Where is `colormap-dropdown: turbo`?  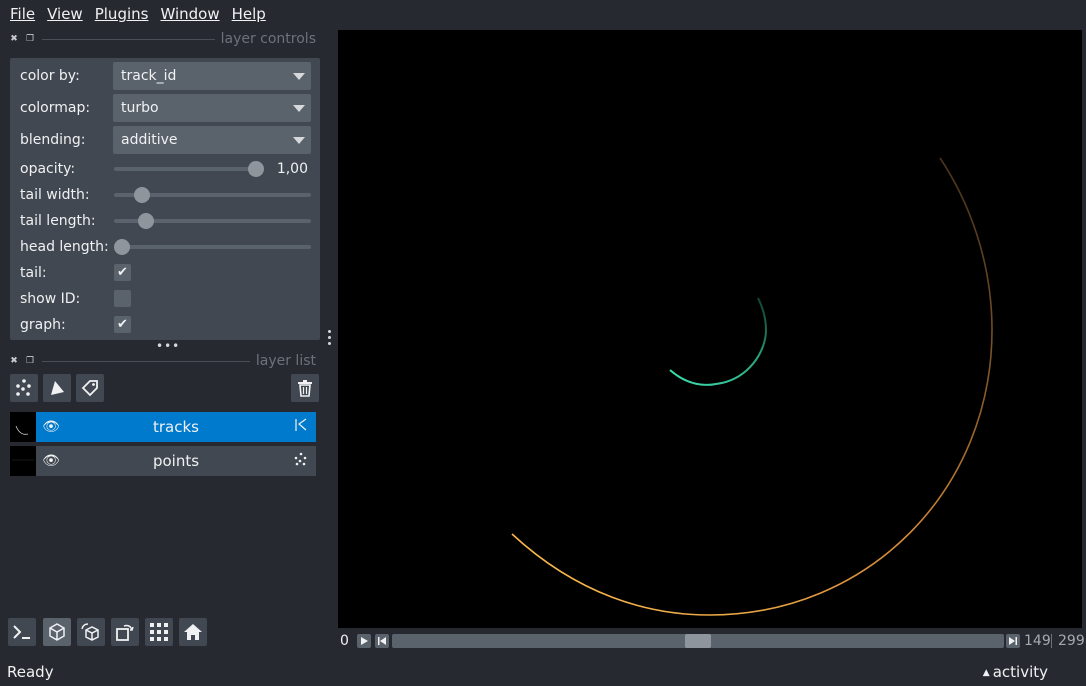
colormap-dropdown: turbo is located at coordinates (212, 108).